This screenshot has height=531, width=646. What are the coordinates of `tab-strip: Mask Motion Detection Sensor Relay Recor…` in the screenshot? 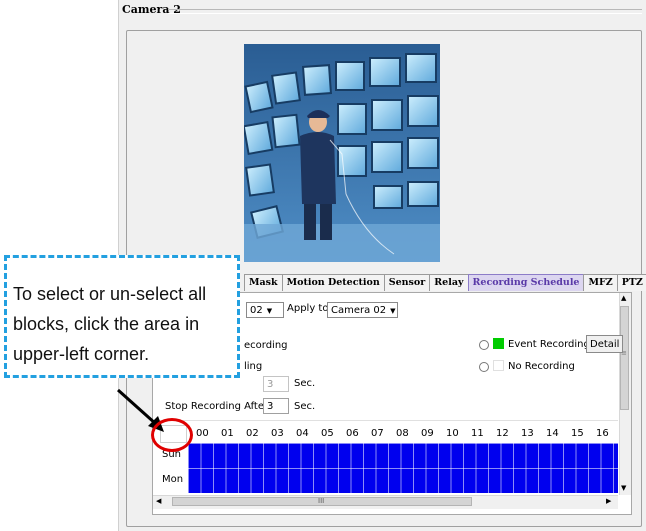 It's located at (445, 283).